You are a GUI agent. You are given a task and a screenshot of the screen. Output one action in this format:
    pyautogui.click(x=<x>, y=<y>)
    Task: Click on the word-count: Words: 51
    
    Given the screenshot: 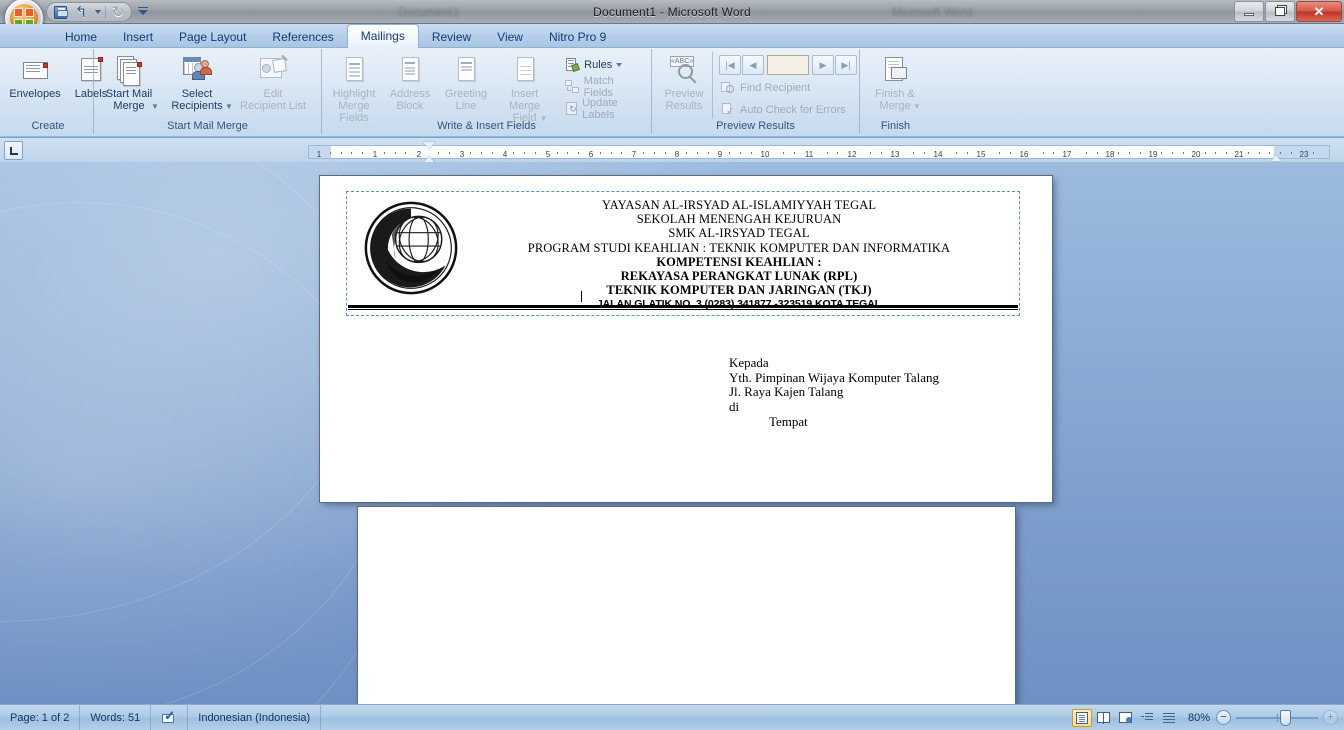 What is the action you would take?
    pyautogui.click(x=116, y=717)
    